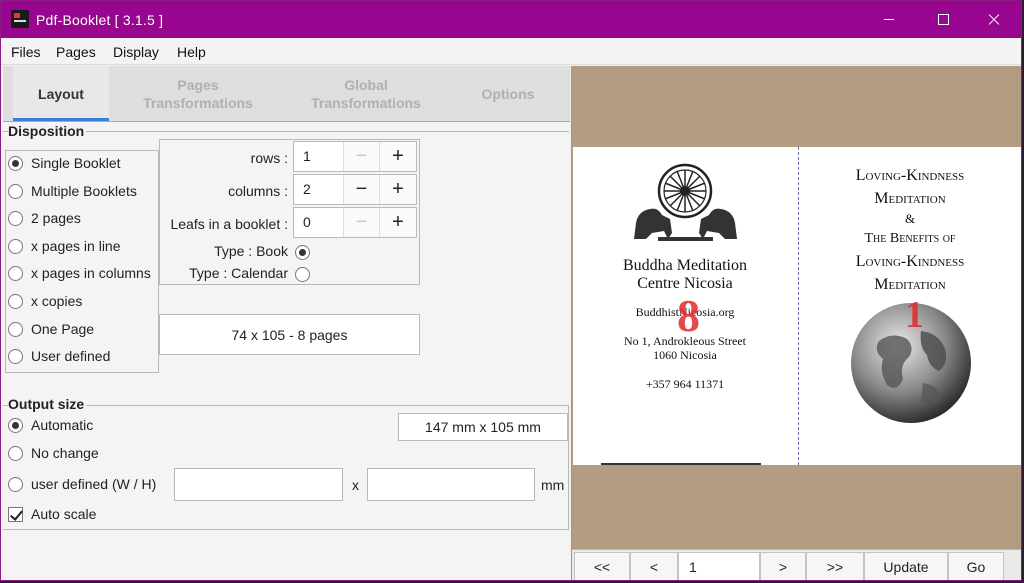  What do you see at coordinates (685, 384) in the screenshot?
I see `left-page-phone: +357 964 11371` at bounding box center [685, 384].